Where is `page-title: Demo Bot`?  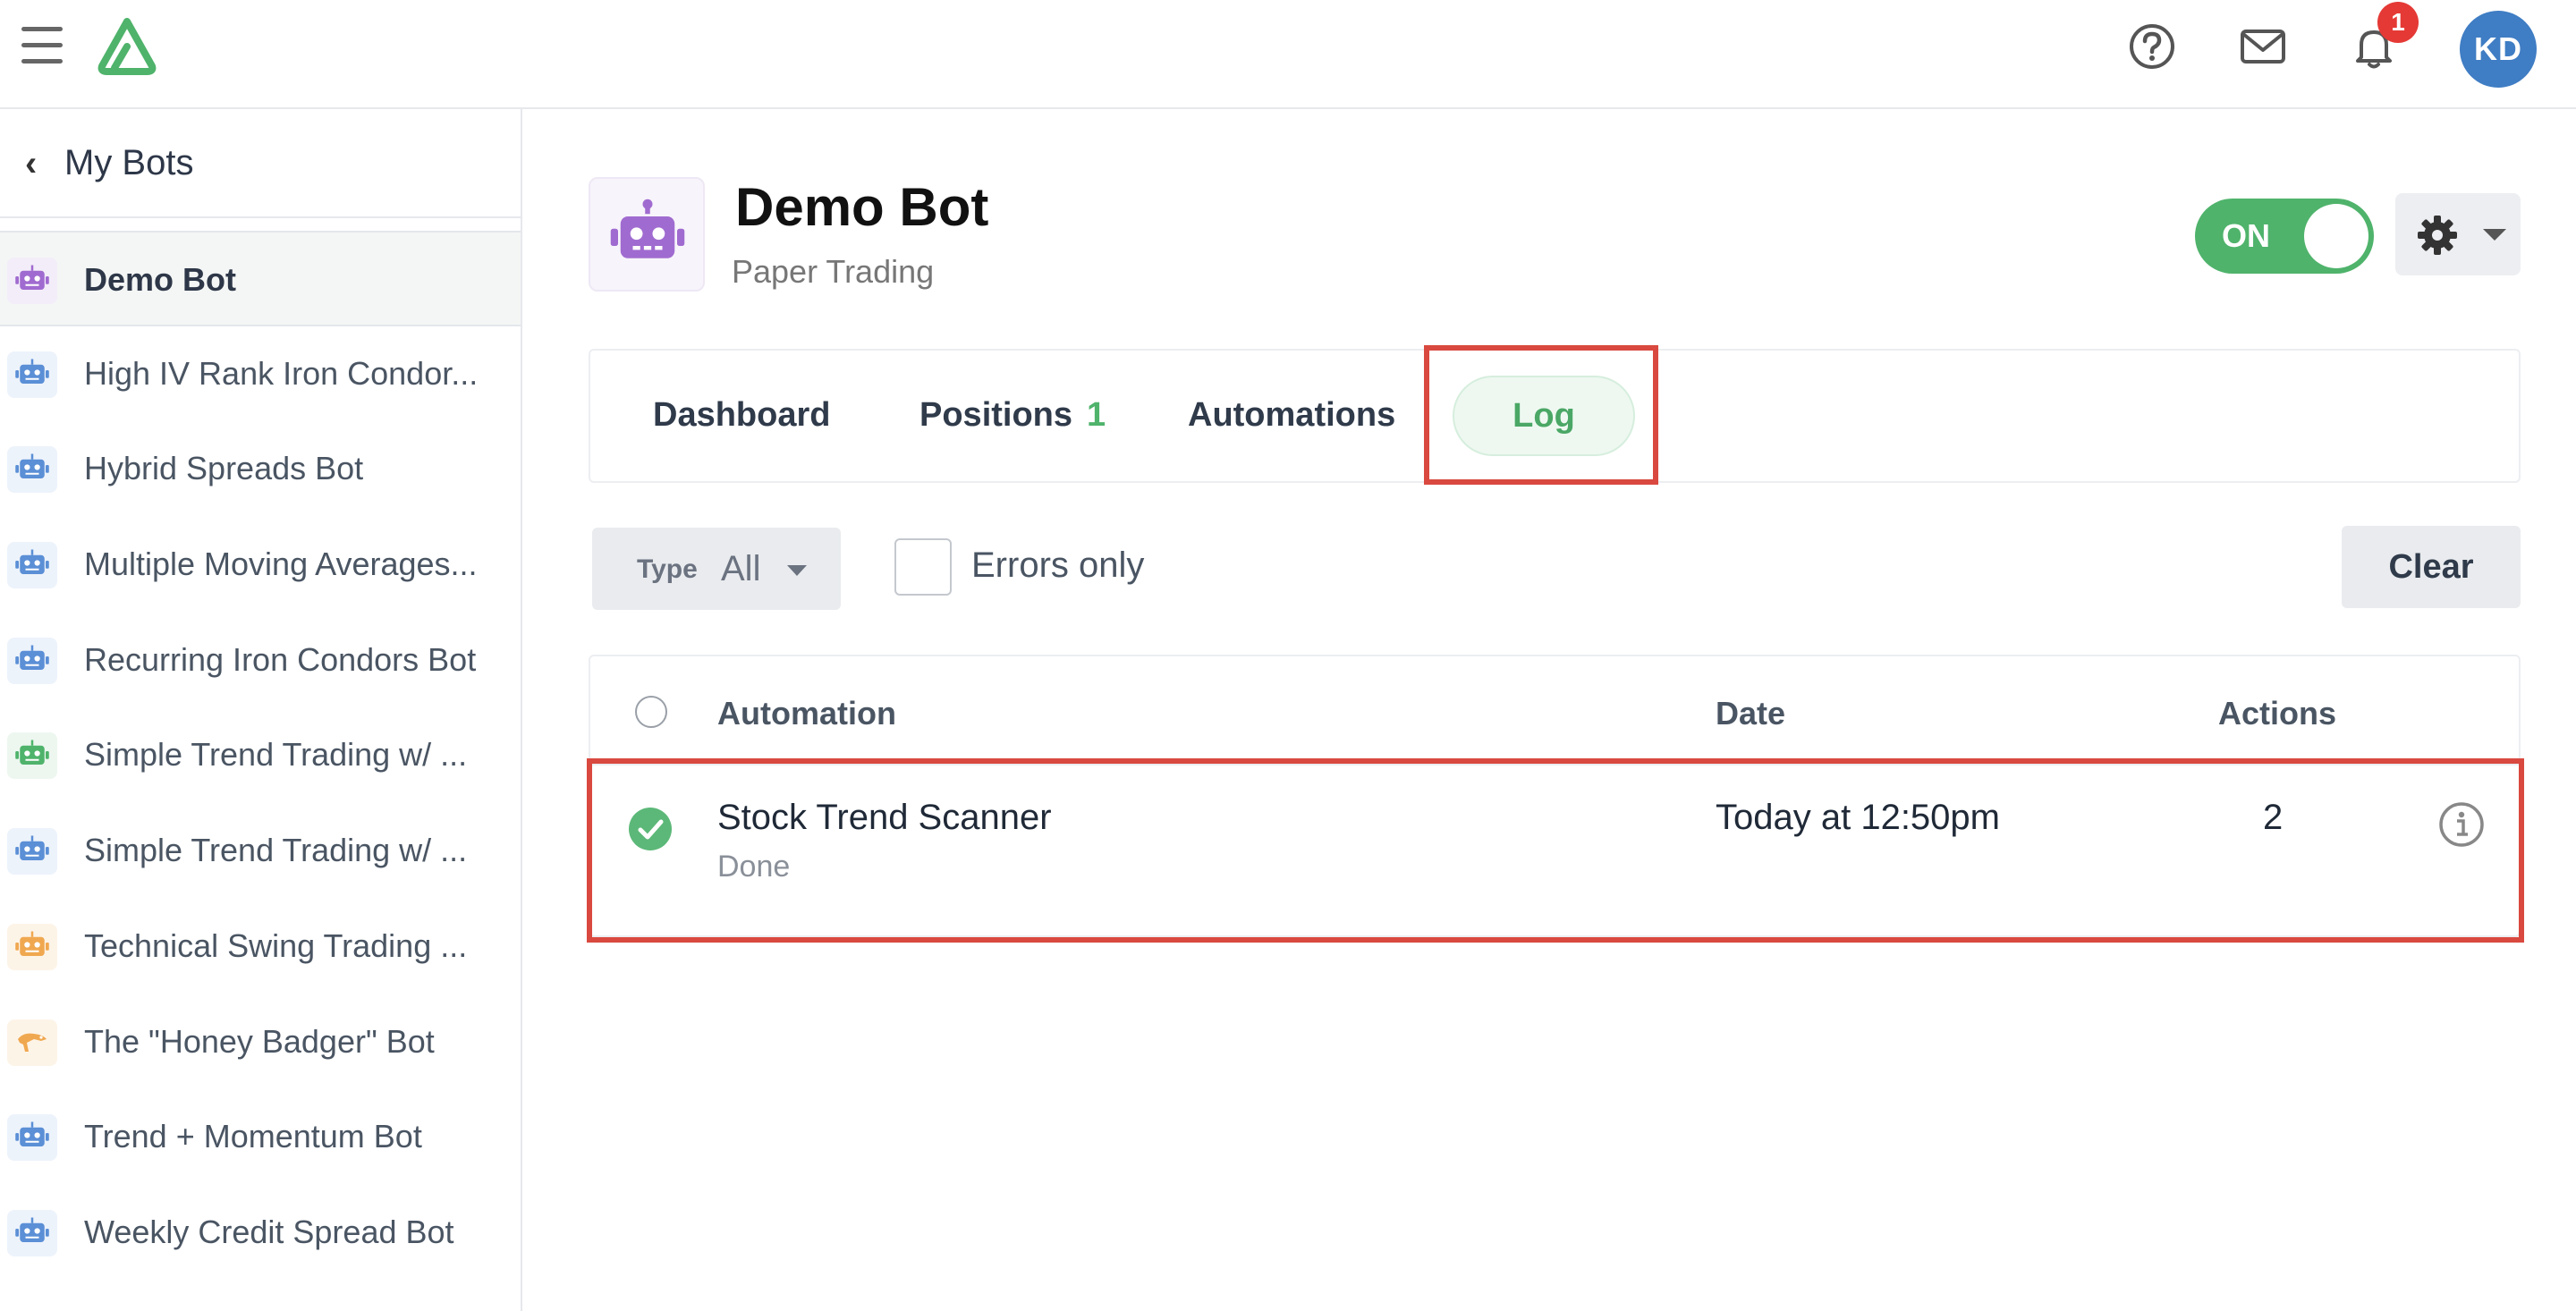 page-title: Demo Bot is located at coordinates (862, 207).